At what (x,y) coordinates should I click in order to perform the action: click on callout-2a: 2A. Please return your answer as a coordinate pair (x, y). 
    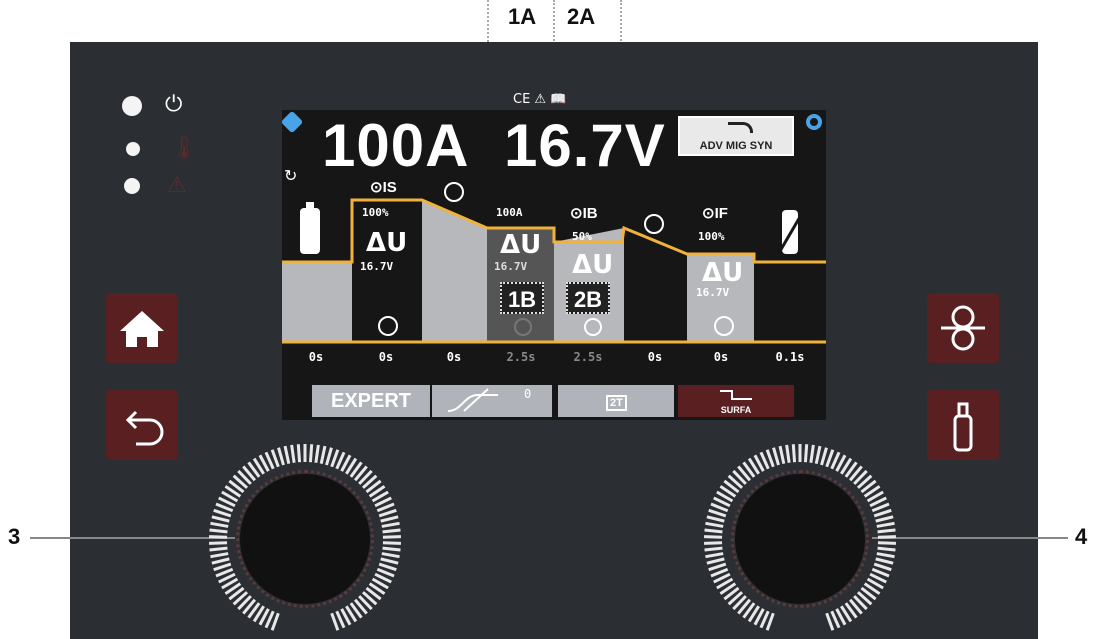
    Looking at the image, I should click on (581, 16).